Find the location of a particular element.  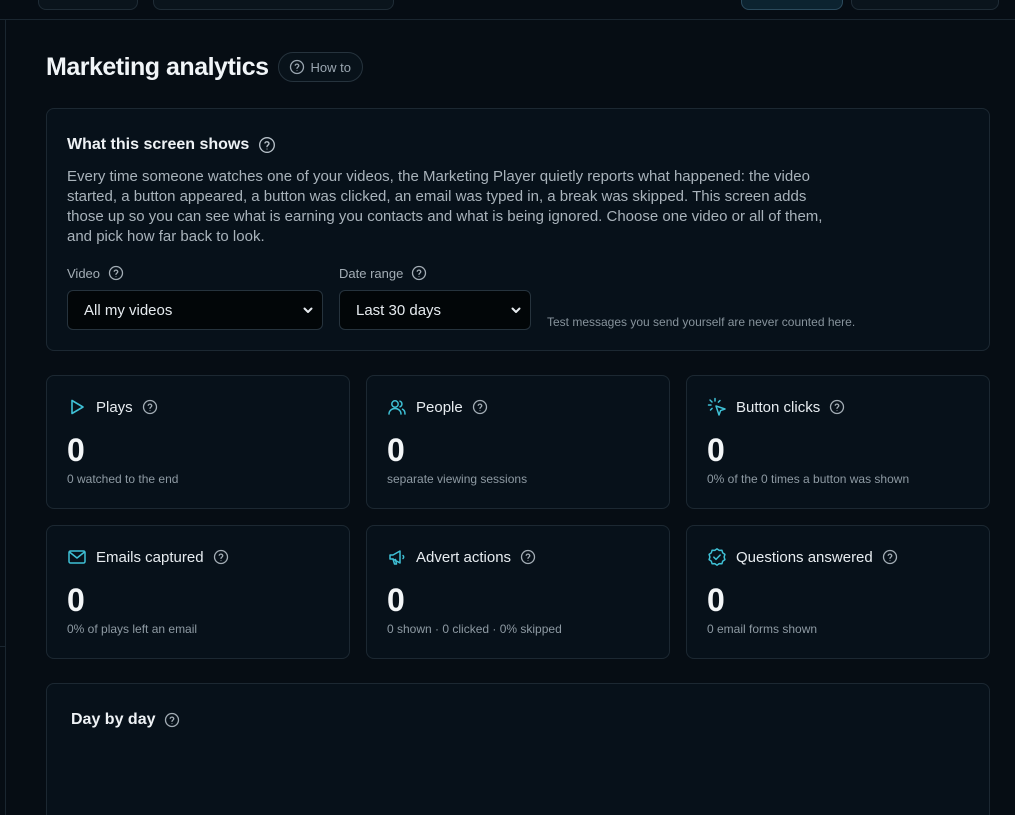

stat-subtext: 0% of plays left an email is located at coordinates (132, 629).